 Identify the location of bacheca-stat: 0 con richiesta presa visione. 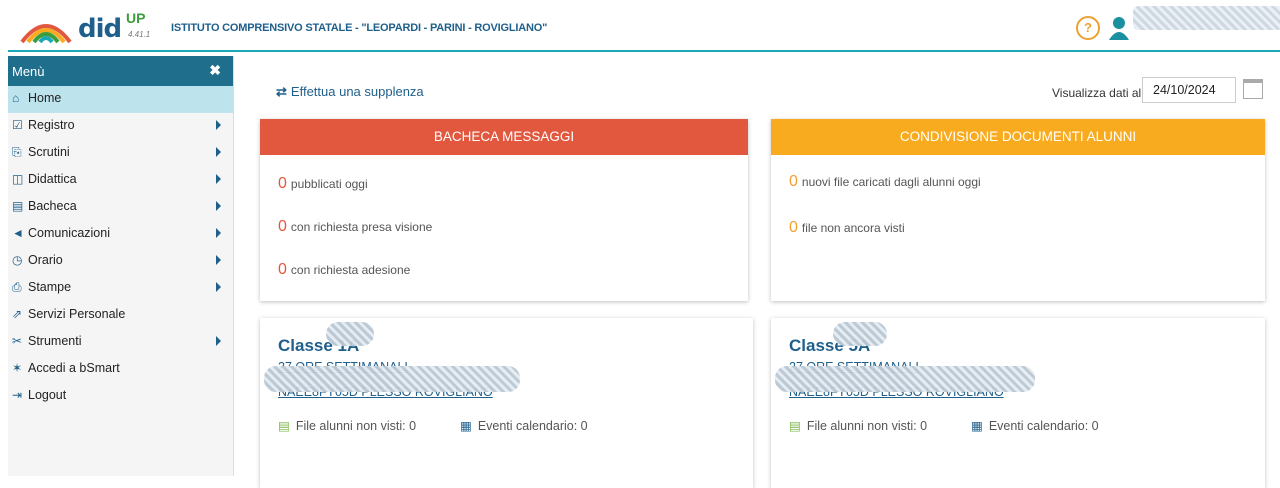
(355, 227).